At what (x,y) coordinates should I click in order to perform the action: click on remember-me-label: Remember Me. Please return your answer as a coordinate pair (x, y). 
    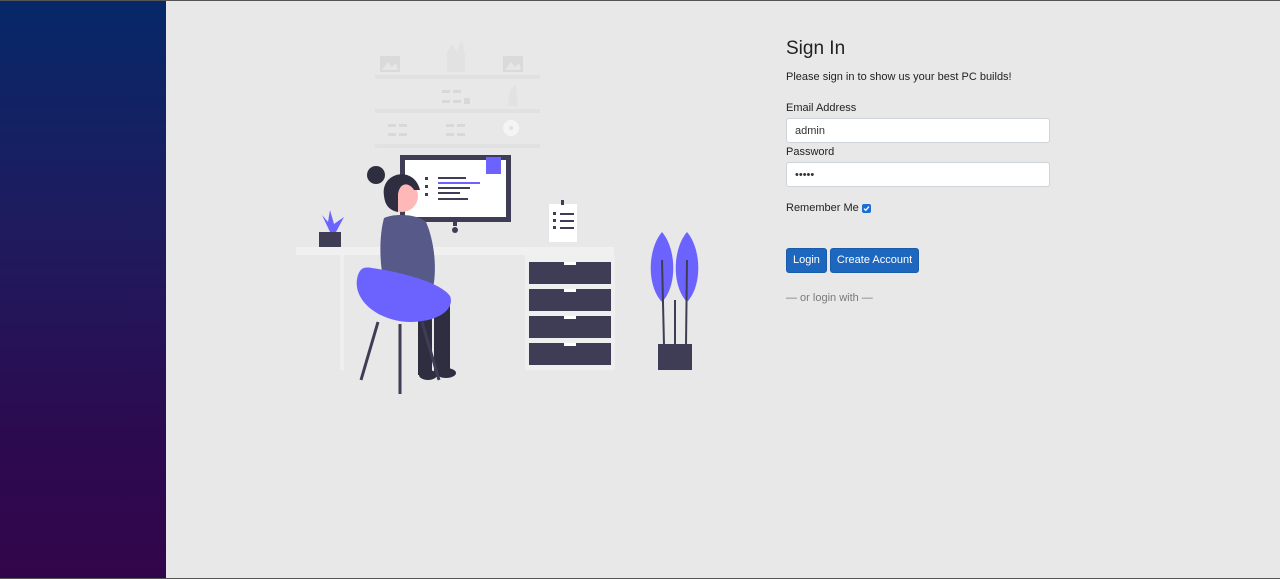
    Looking at the image, I should click on (822, 208).